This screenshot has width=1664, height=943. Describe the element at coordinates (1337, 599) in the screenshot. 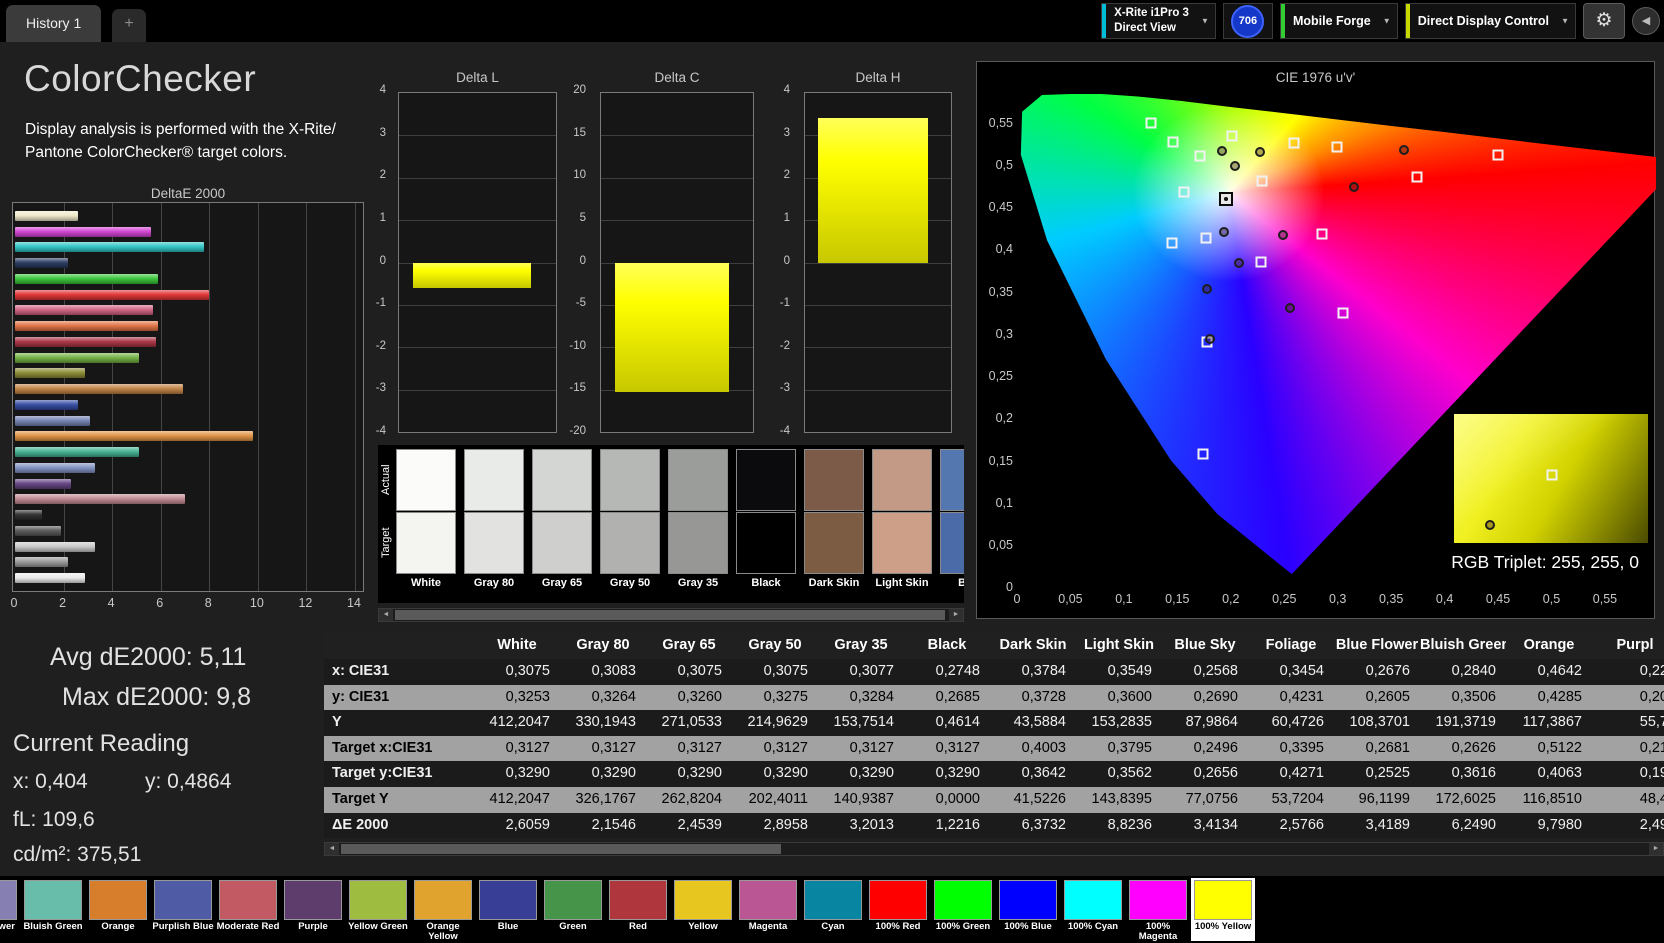

I see `cie-x-tick-label: 0,3` at that location.